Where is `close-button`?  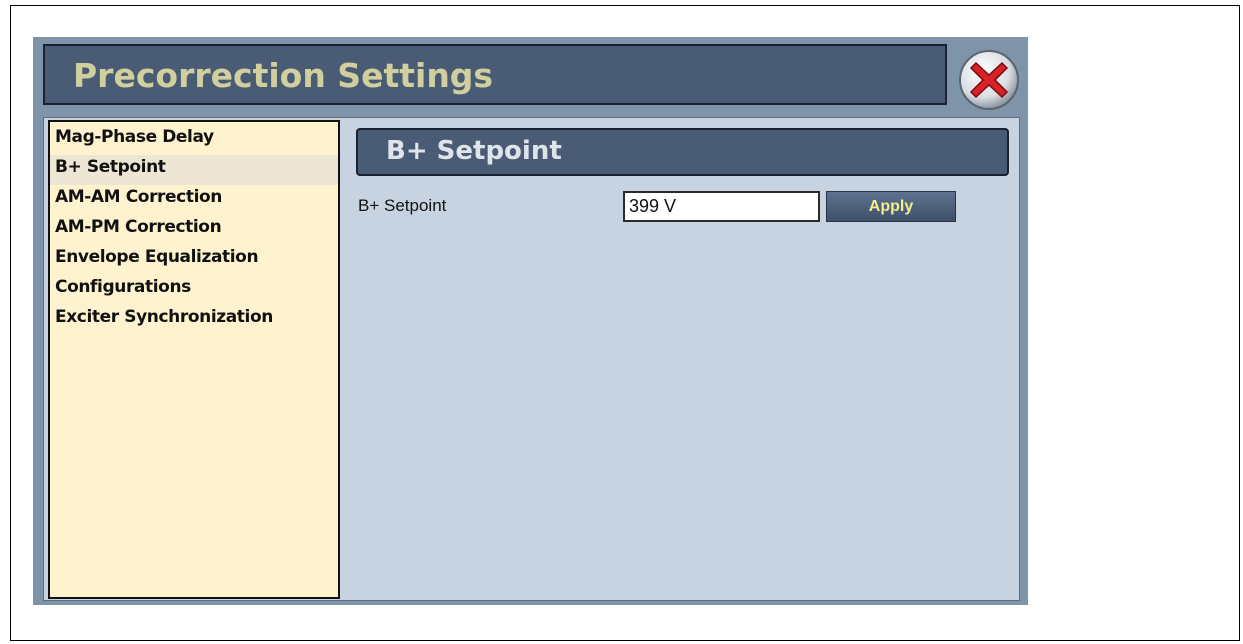
close-button is located at coordinates (989, 80).